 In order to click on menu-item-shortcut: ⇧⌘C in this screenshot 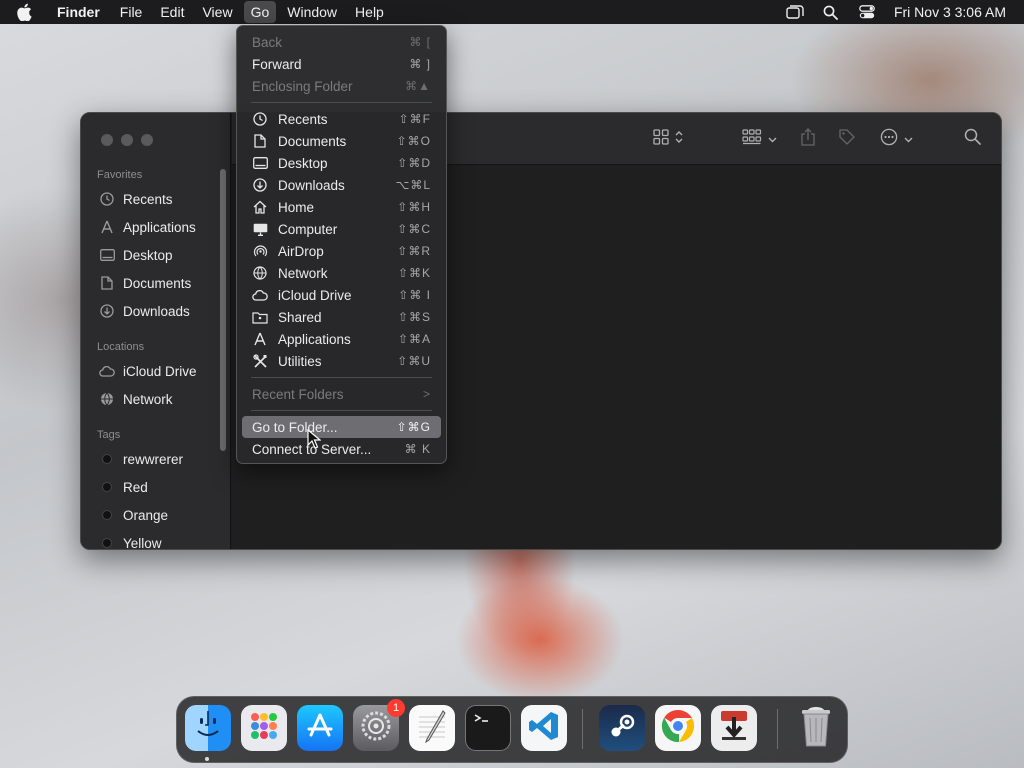, I will do `click(414, 229)`.